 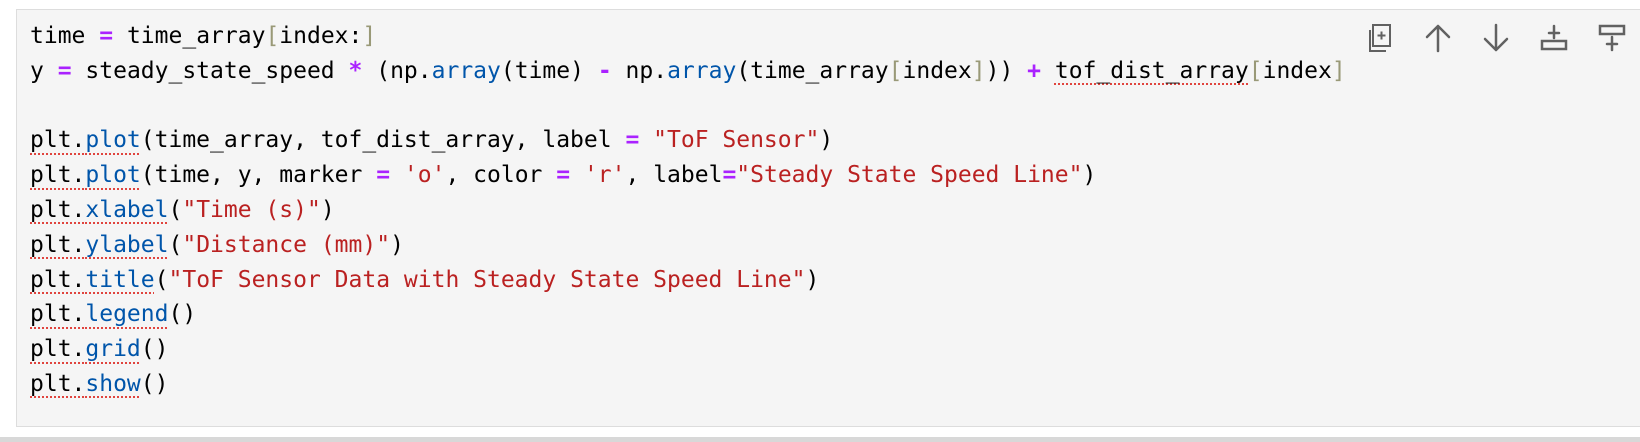 I want to click on code-line: plt.ylabel("Distance (mm)"), so click(x=688, y=245).